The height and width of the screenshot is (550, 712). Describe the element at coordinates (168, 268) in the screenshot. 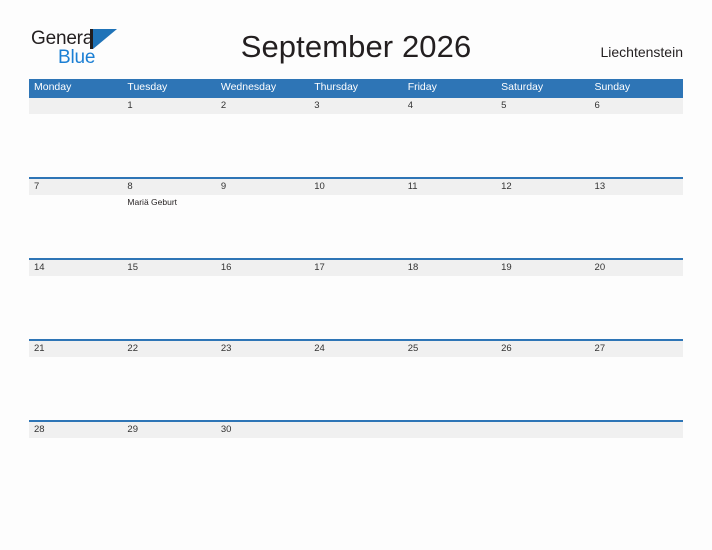

I see `day-number: 15` at that location.